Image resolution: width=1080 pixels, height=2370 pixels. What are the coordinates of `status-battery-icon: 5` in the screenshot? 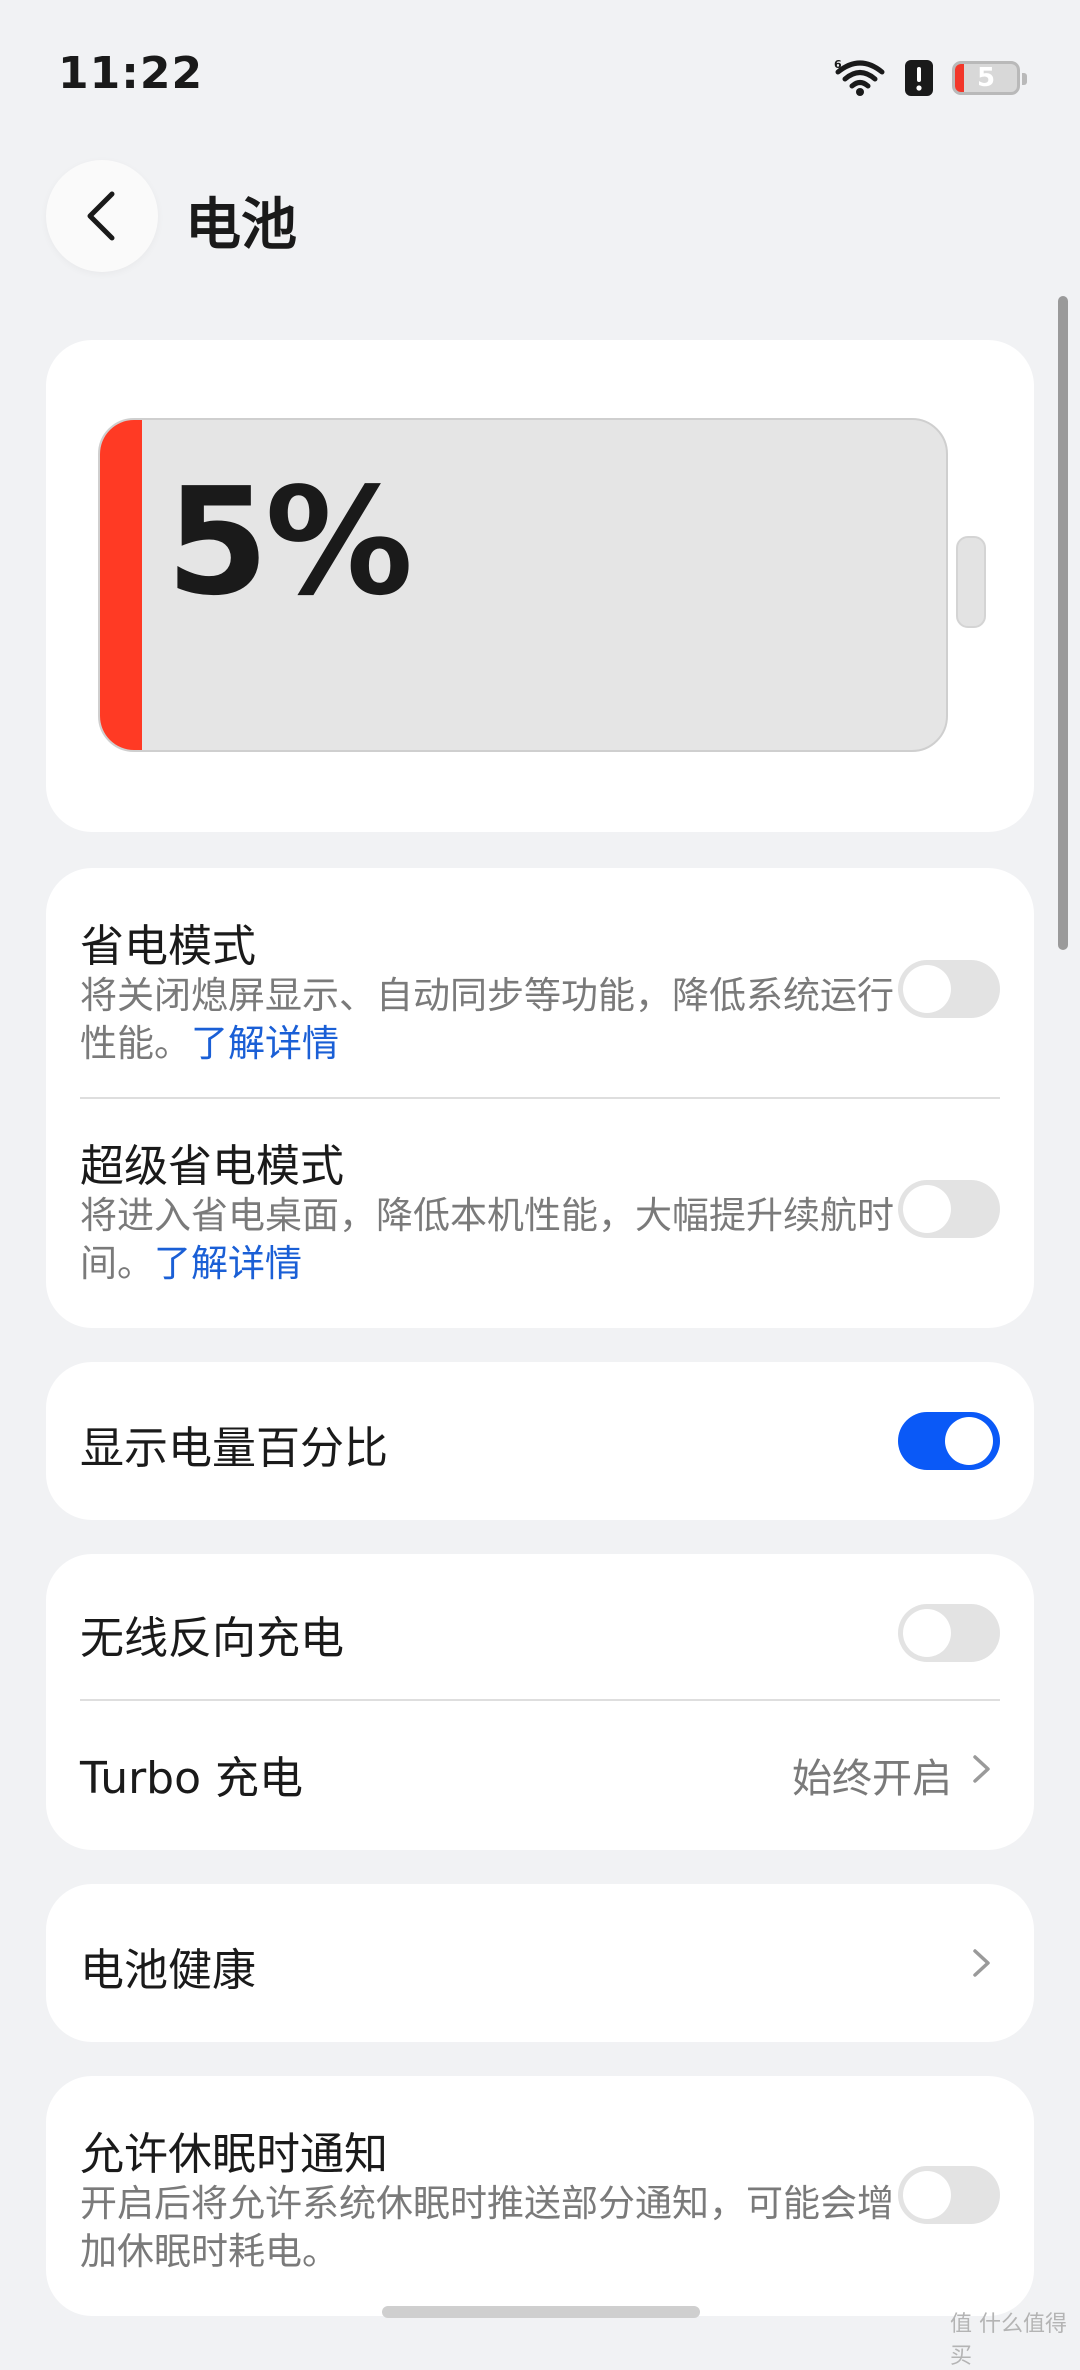 It's located at (989, 78).